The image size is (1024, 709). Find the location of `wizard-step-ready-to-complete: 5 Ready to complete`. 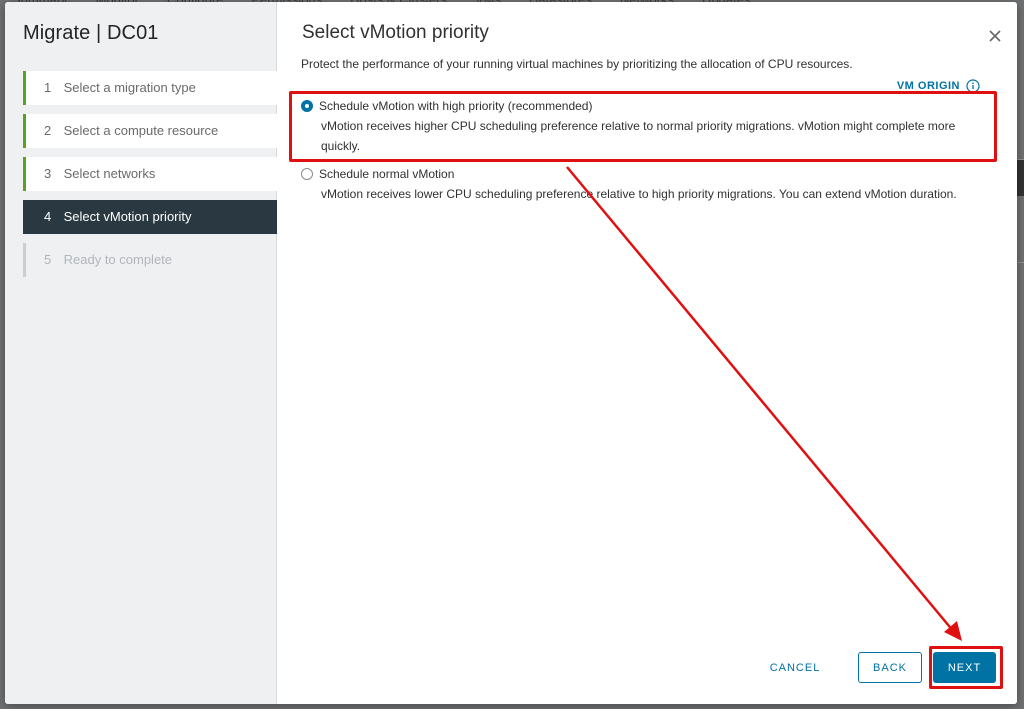

wizard-step-ready-to-complete: 5 Ready to complete is located at coordinates (150, 260).